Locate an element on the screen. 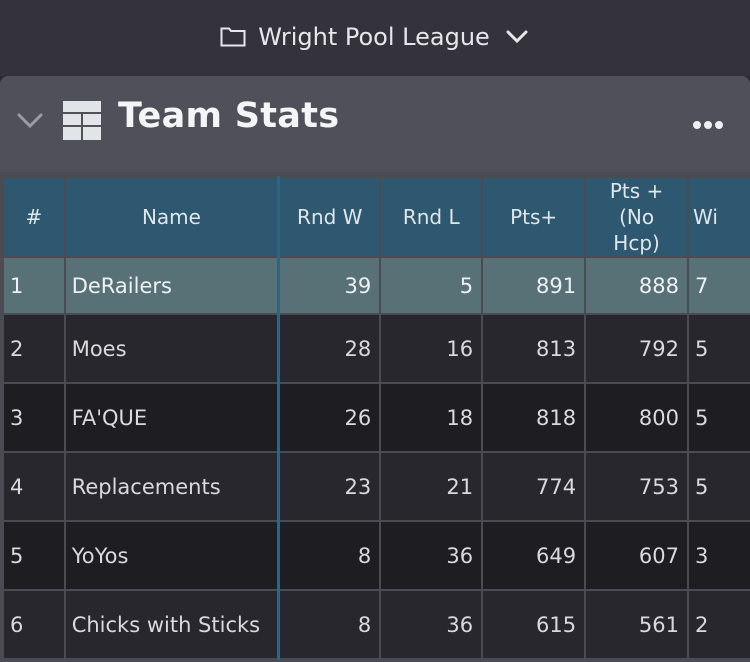 This screenshot has width=750, height=662. cell-pts-no-hcp: 561 is located at coordinates (637, 624).